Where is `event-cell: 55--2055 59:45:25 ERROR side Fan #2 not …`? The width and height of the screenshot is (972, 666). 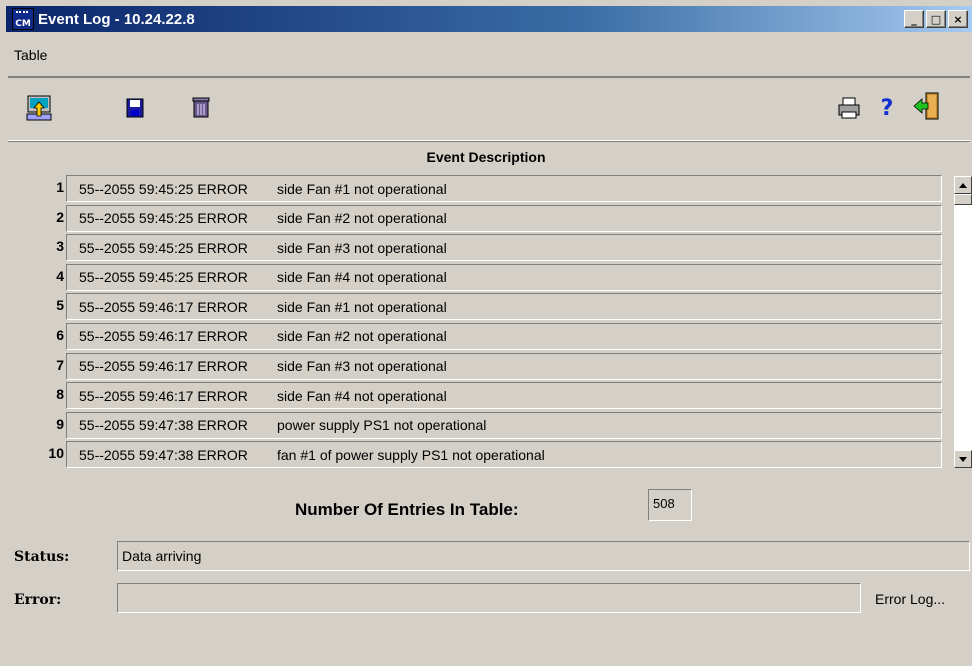 event-cell: 55--2055 59:45:25 ERROR side Fan #2 not … is located at coordinates (504, 218).